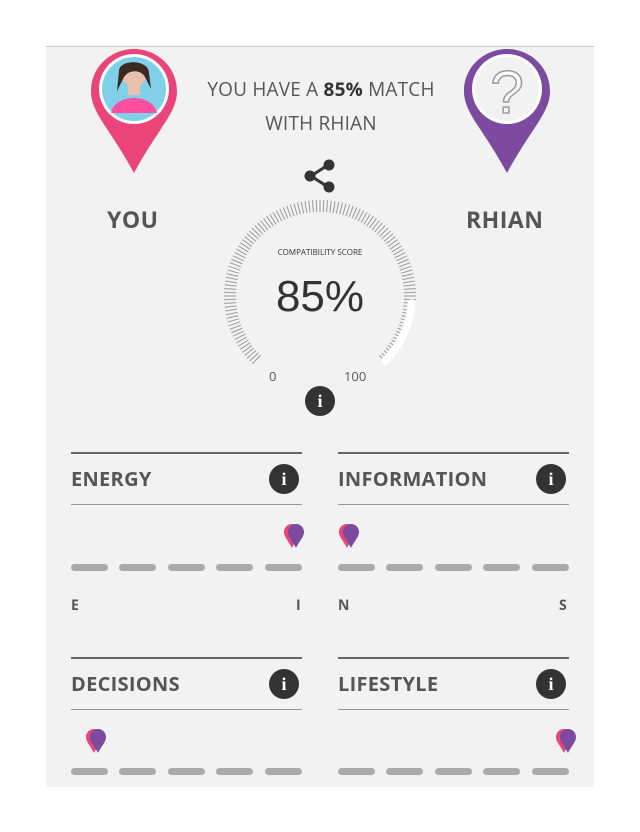 The image size is (640, 832). What do you see at coordinates (320, 176) in the screenshot?
I see `share-icon` at bounding box center [320, 176].